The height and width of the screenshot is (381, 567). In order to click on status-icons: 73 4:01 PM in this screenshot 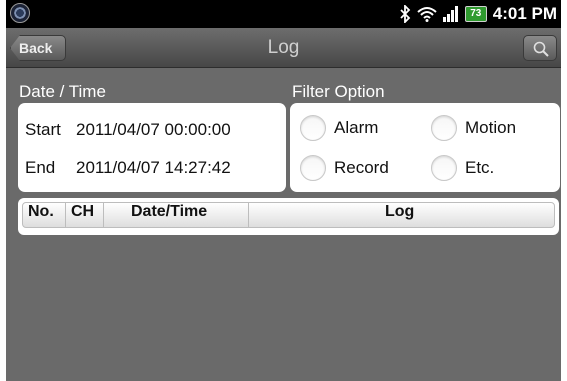, I will do `click(478, 14)`.